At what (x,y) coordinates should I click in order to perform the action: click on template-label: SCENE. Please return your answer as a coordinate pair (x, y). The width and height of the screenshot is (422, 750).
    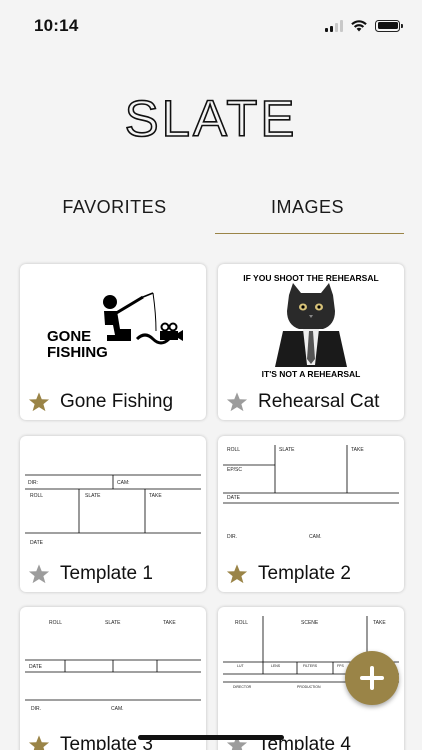
    Looking at the image, I should click on (310, 623).